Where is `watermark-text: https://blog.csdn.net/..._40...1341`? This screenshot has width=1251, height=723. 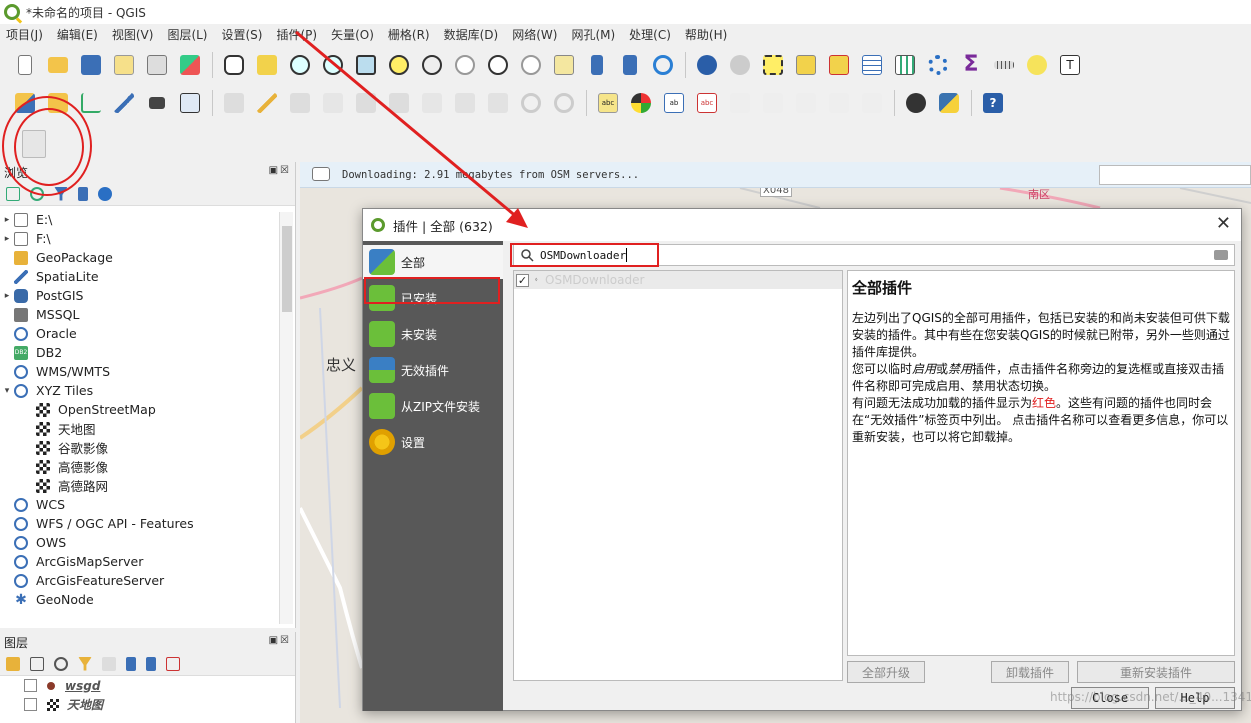 watermark-text: https://blog.csdn.net/..._40...1341 is located at coordinates (1150, 697).